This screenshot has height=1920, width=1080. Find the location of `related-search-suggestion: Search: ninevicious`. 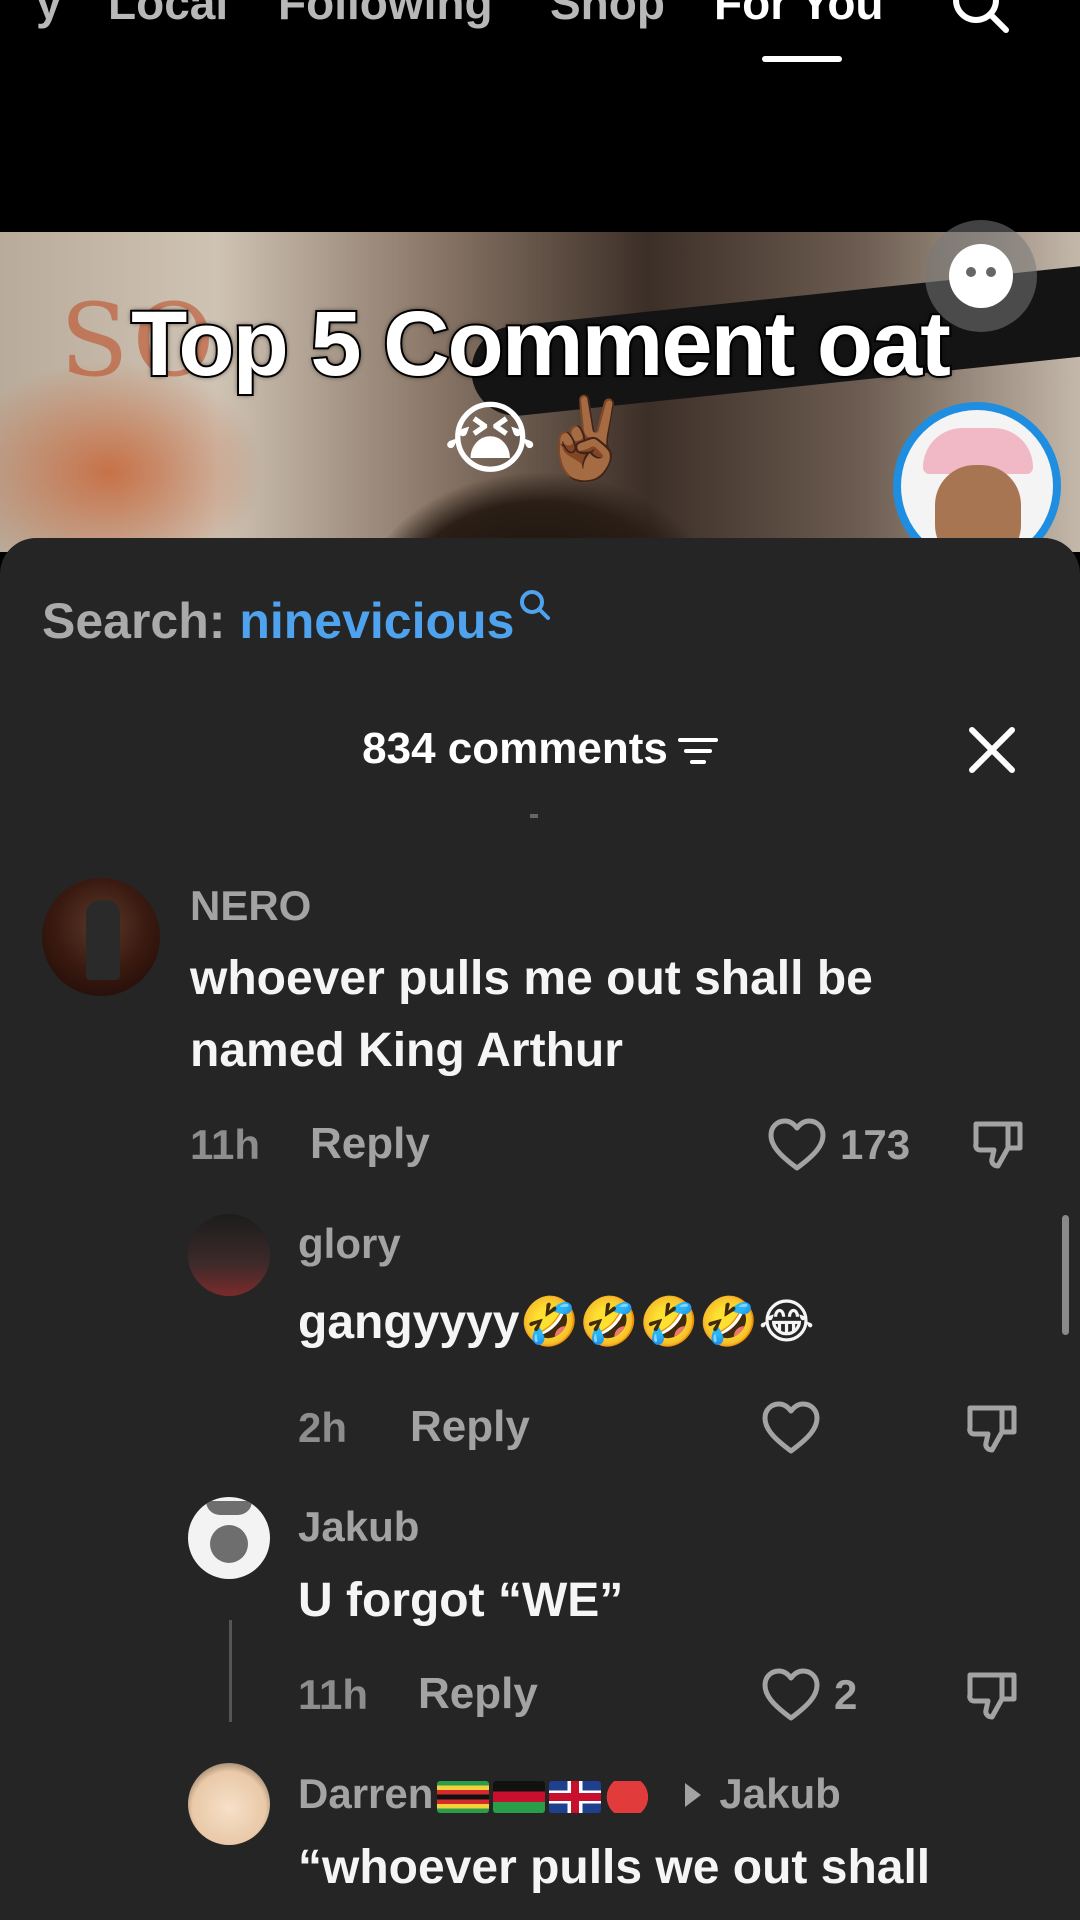

related-search-suggestion: Search: ninevicious is located at coordinates (297, 620).